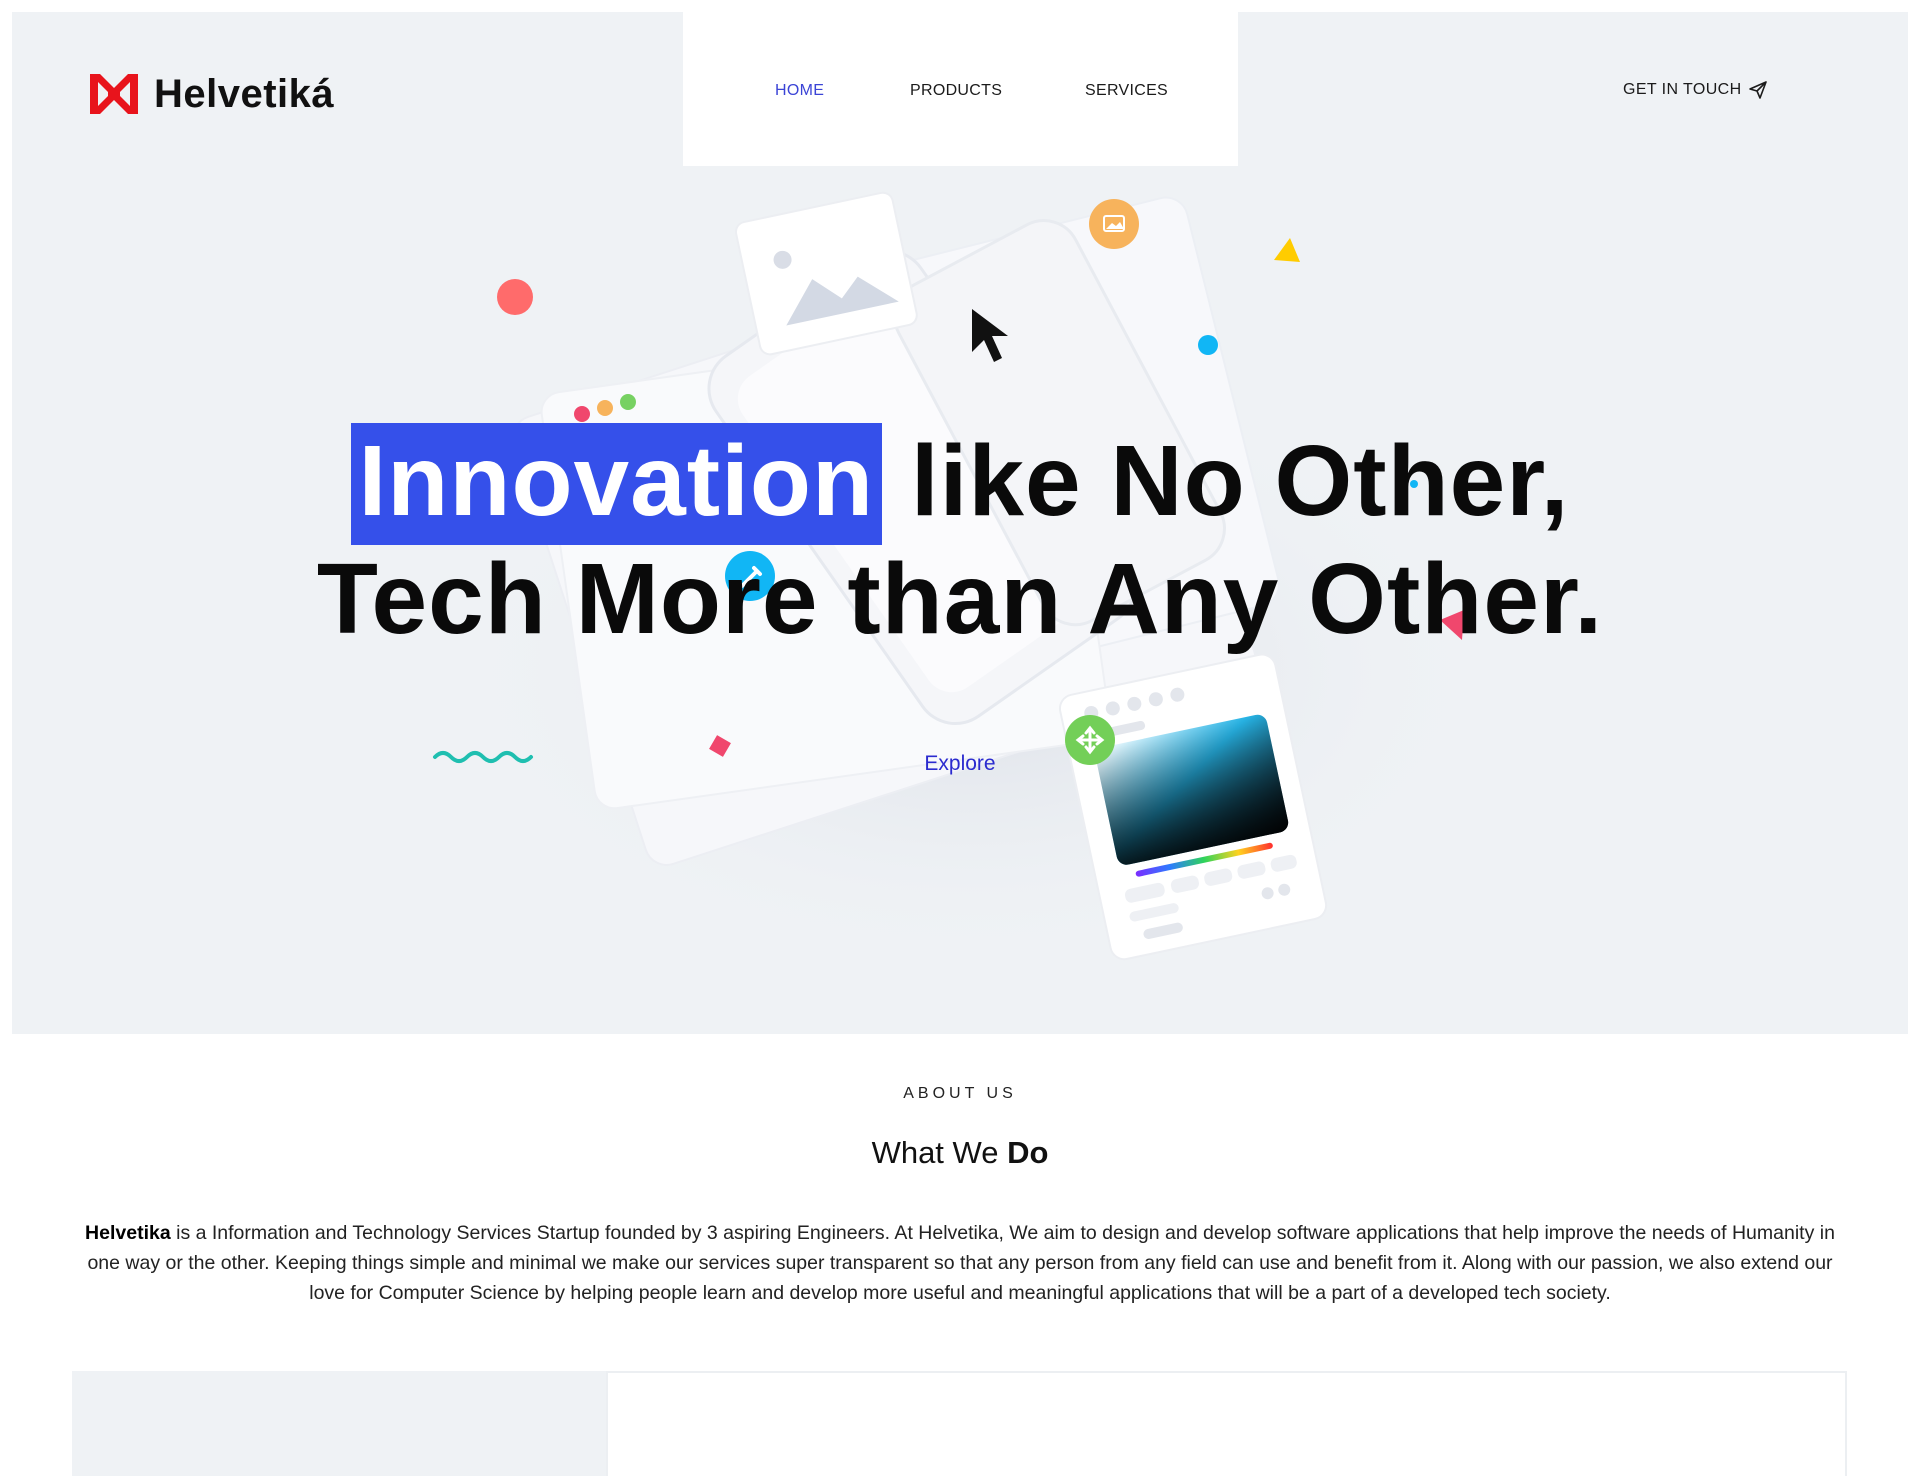  I want to click on red-dot-decoration, so click(515, 297).